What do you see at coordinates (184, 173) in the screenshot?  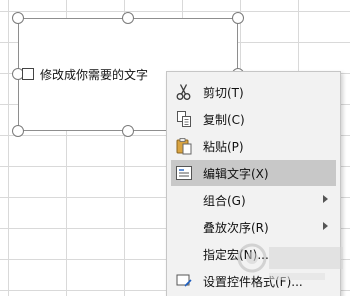 I see `edit-text-icon` at bounding box center [184, 173].